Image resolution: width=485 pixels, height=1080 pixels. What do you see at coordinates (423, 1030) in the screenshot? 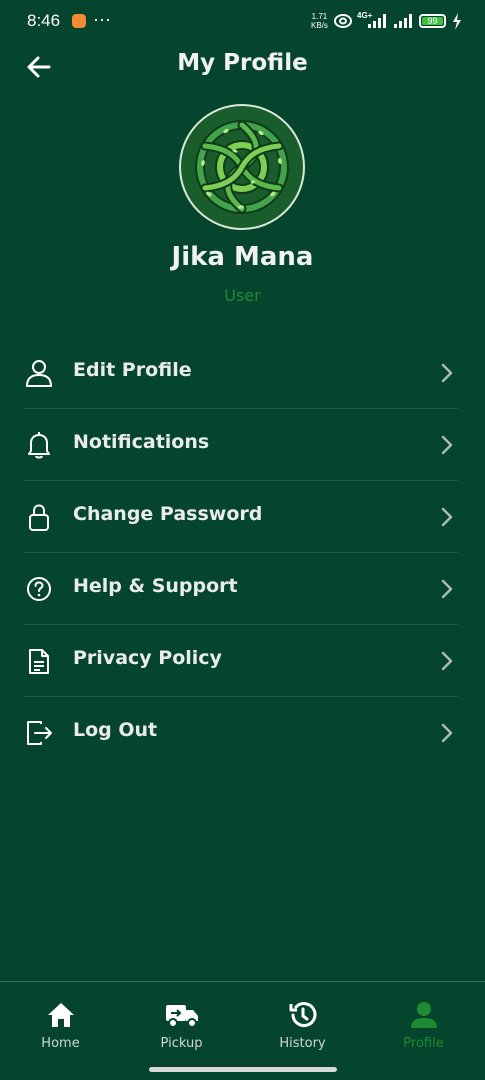
I see `nav-profile: Profile` at bounding box center [423, 1030].